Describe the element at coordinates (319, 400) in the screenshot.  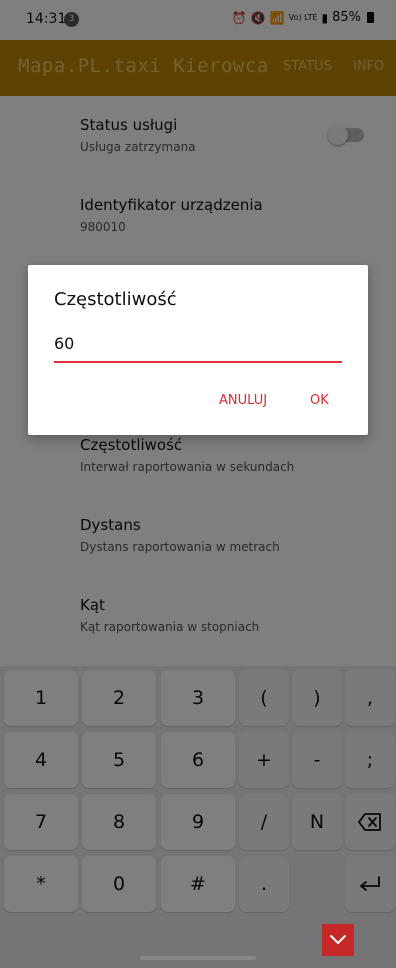
I see `ok-button: OK` at that location.